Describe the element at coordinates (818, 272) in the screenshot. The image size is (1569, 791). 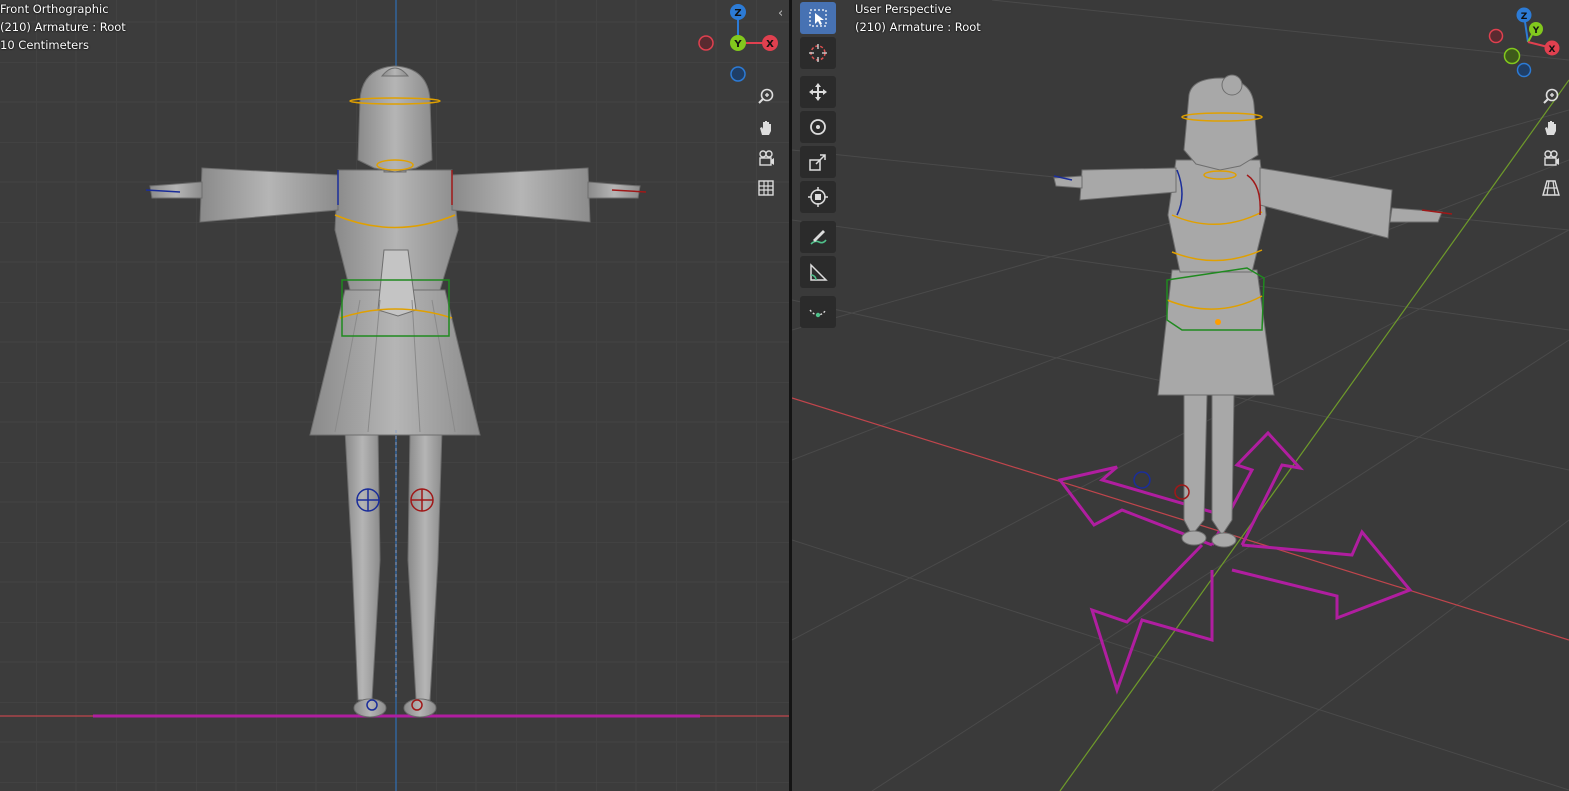
I see `measure-icon` at that location.